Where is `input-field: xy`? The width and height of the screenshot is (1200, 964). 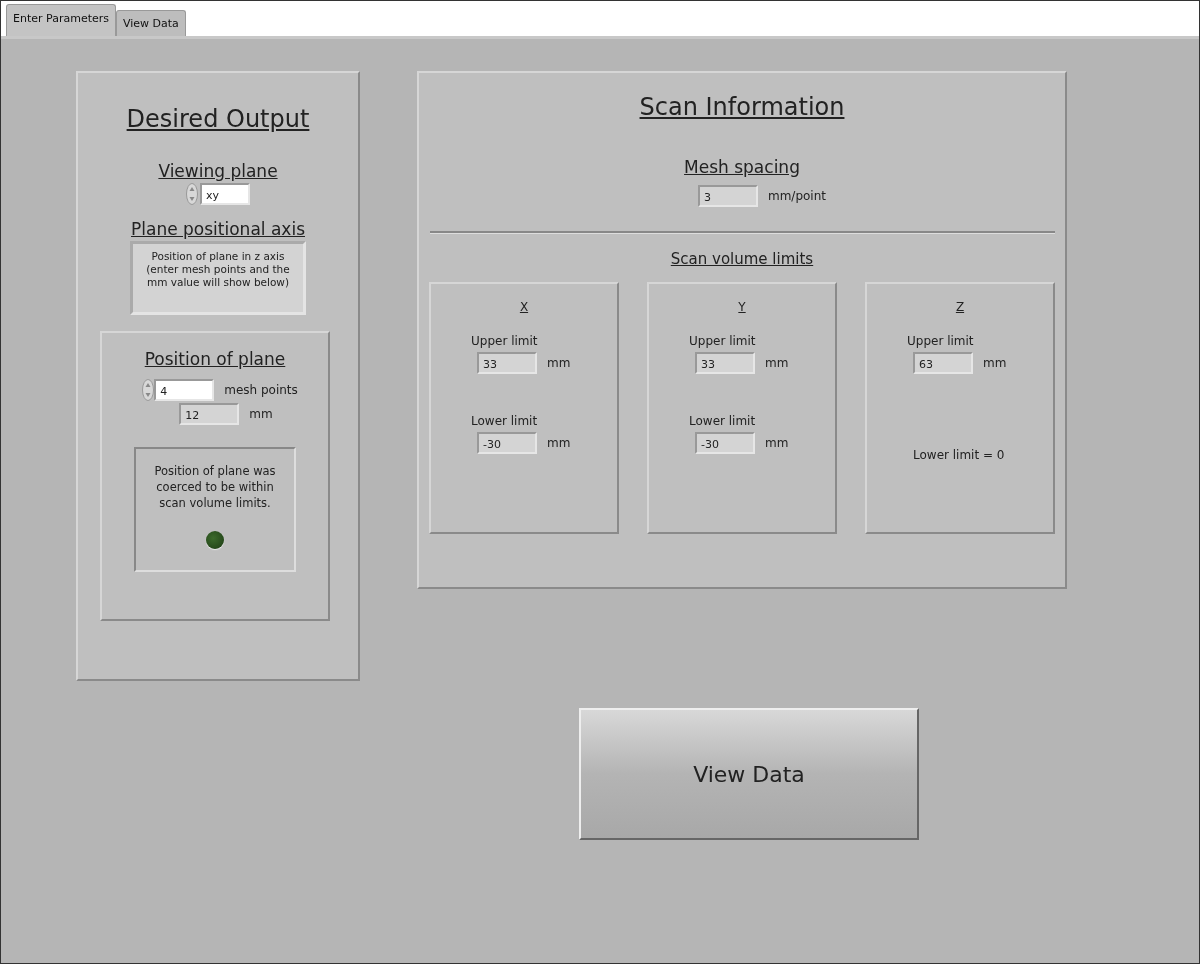 input-field: xy is located at coordinates (225, 194).